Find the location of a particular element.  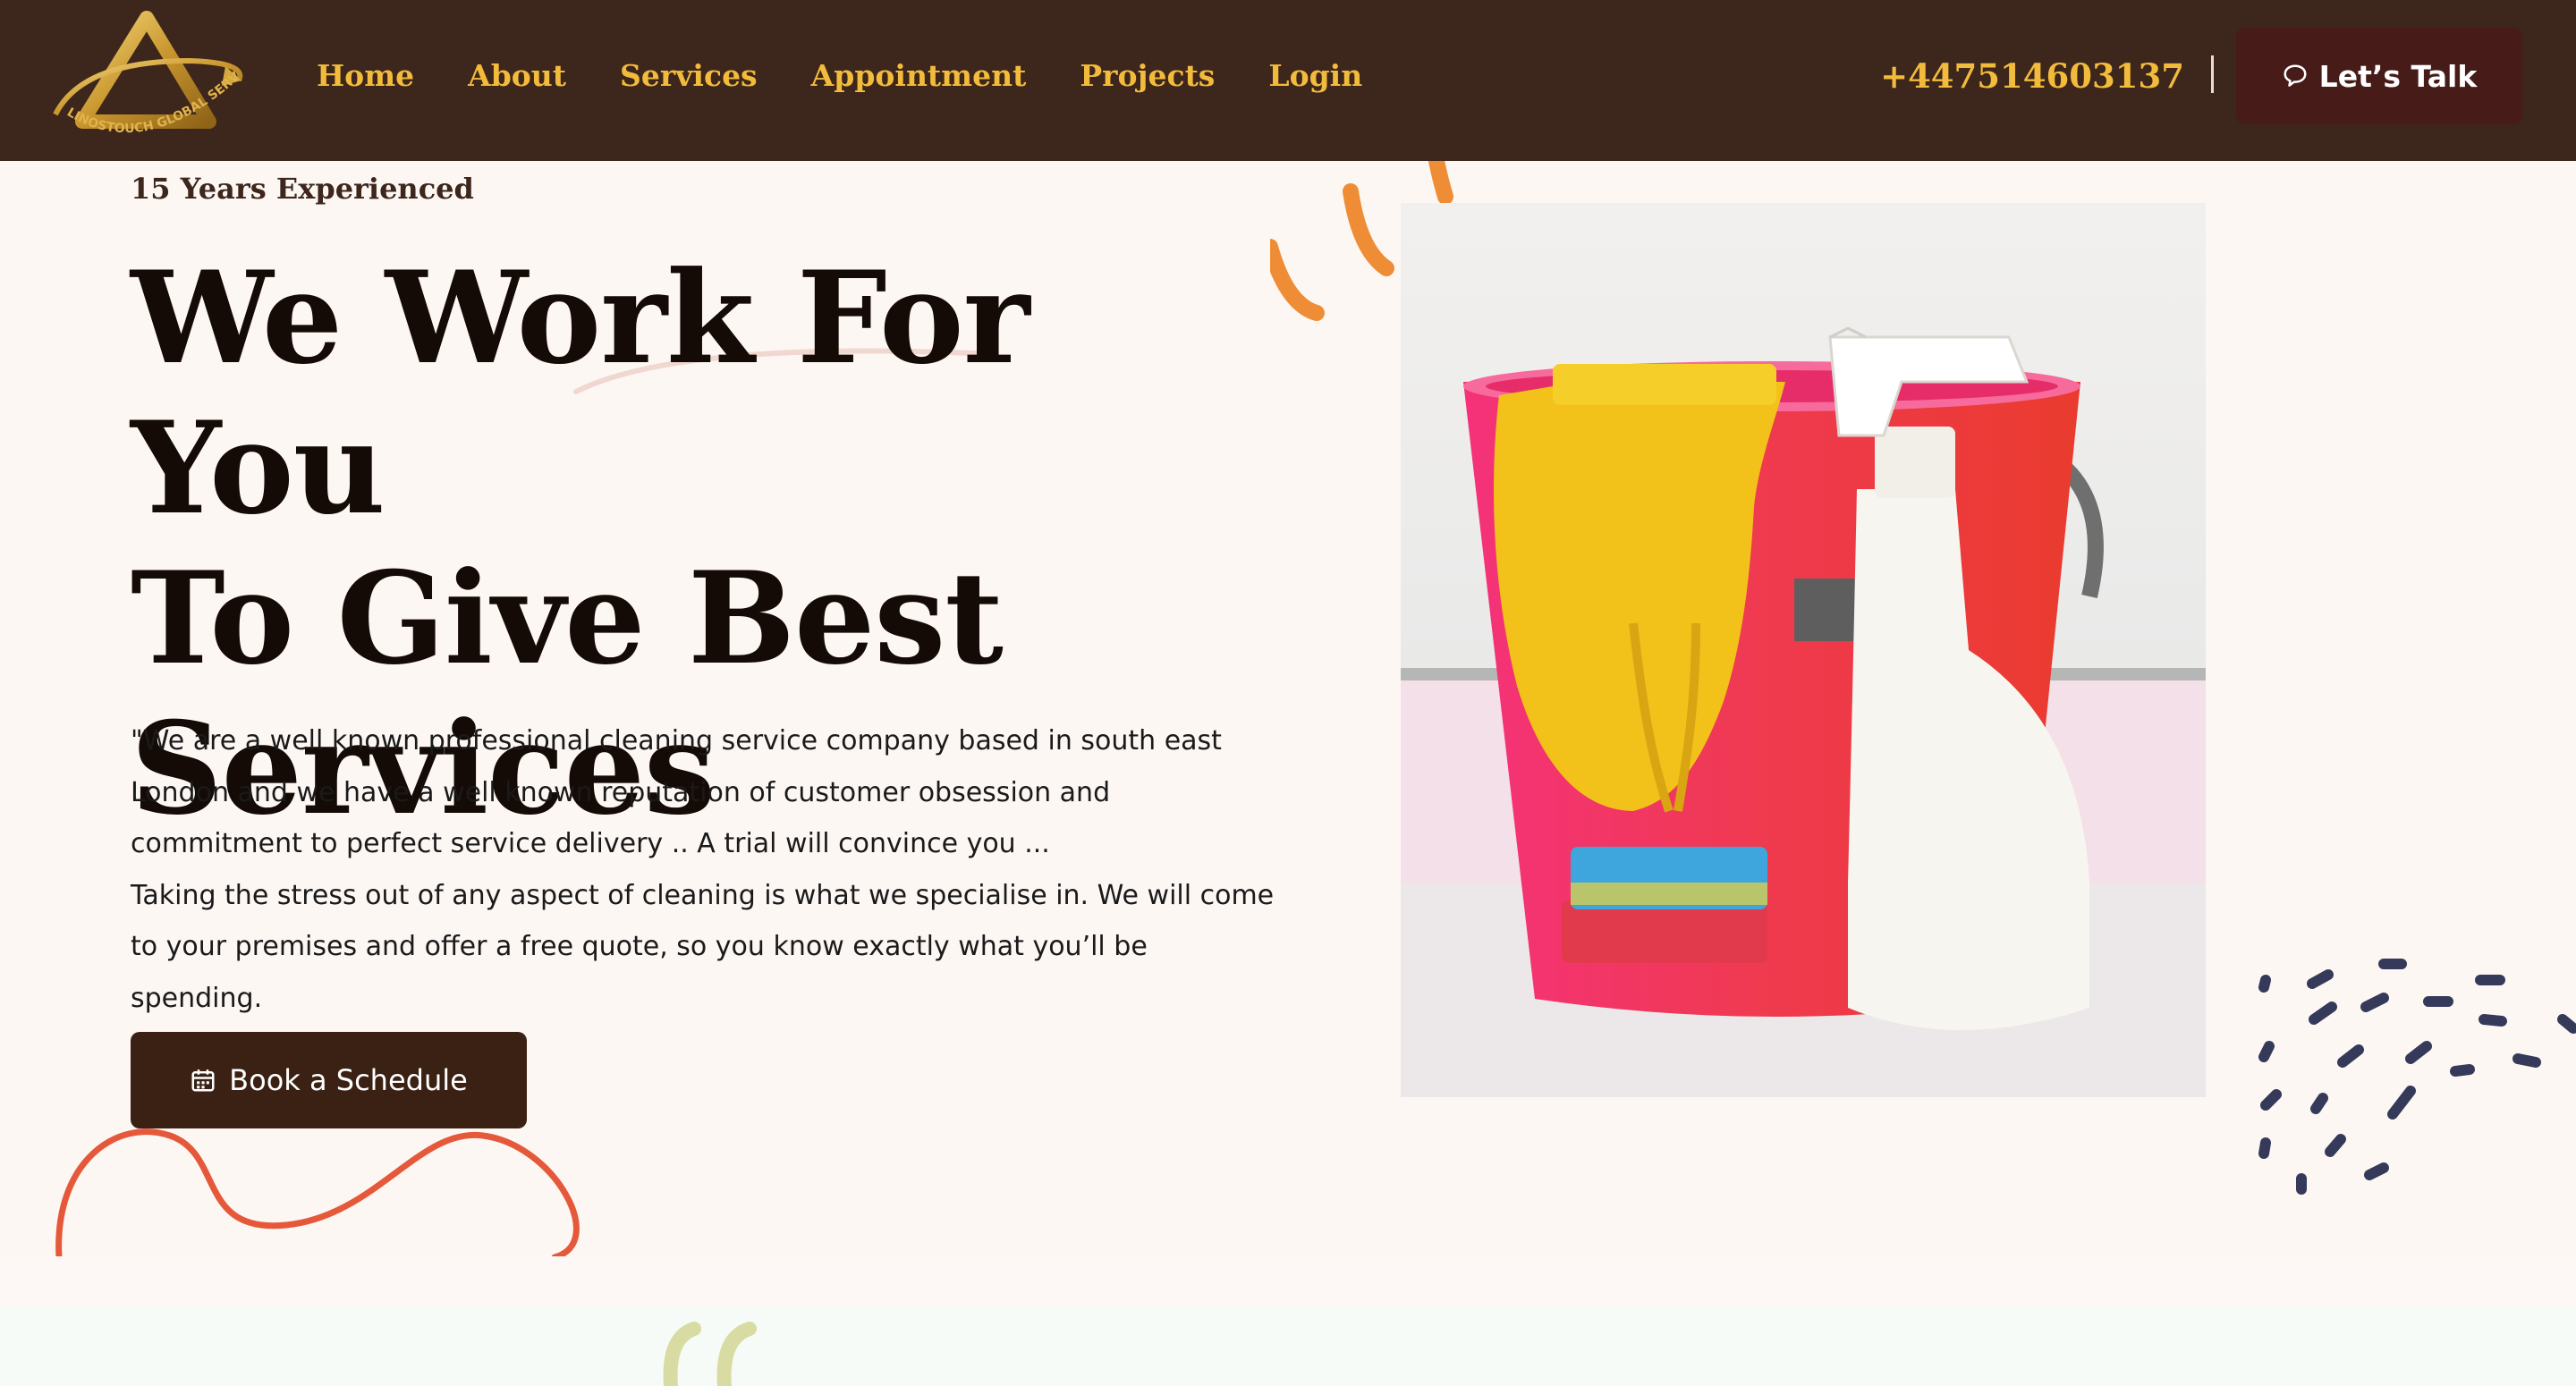

nav-projects: Projects is located at coordinates (1147, 76).